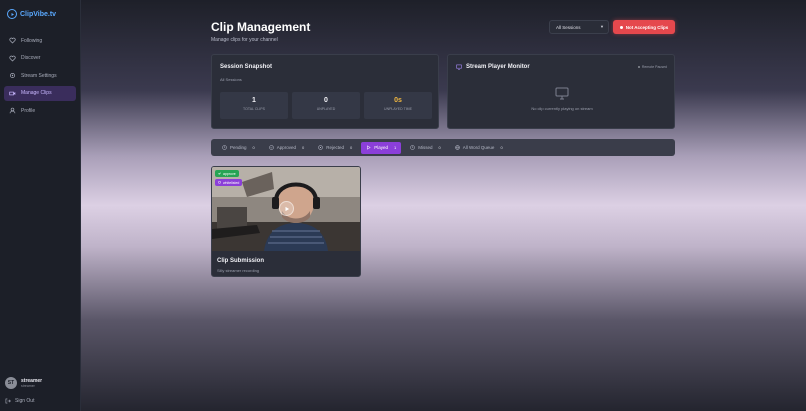 This screenshot has height=411, width=806. I want to click on user-name: streamer, so click(32, 380).